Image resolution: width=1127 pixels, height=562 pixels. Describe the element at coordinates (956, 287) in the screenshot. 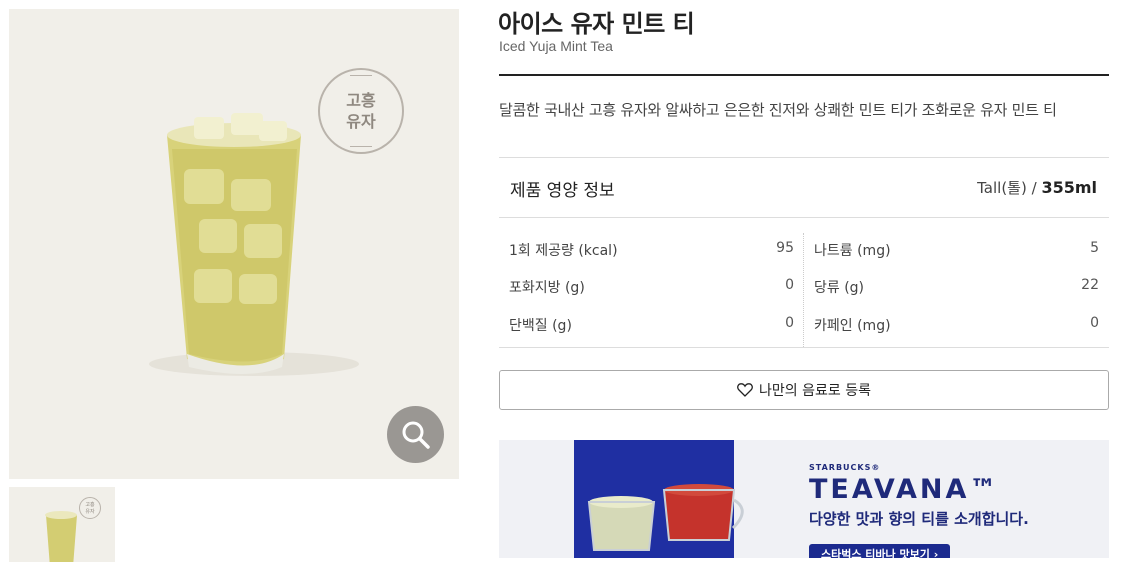

I see `nutrition-row: 당류 (g) 22` at that location.